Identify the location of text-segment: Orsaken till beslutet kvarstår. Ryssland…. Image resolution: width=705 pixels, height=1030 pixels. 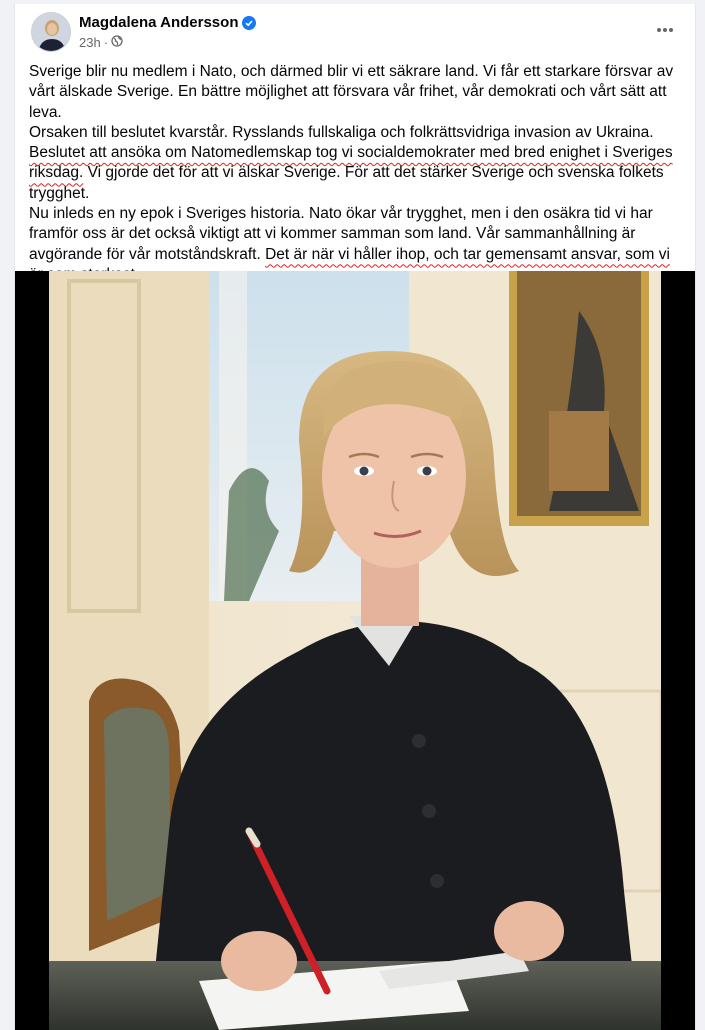
(341, 132).